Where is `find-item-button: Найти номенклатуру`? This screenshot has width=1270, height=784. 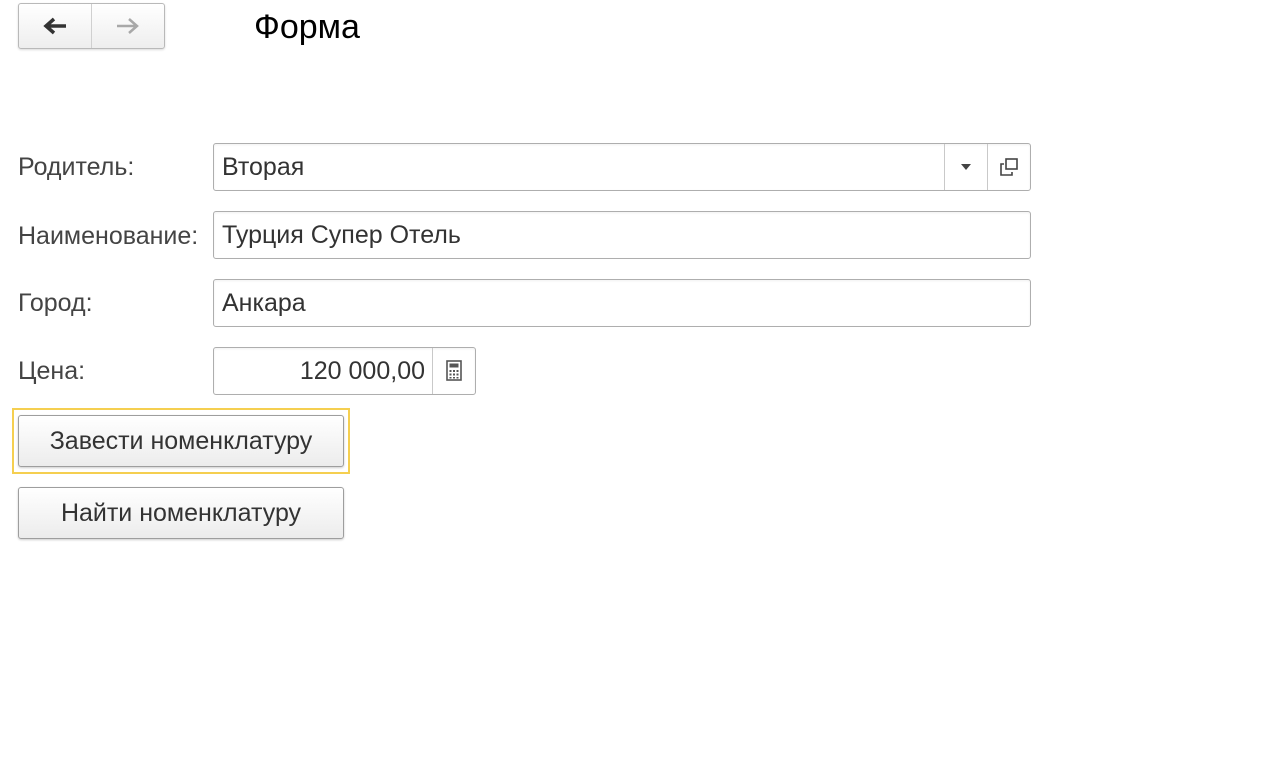 find-item-button: Найти номенклатуру is located at coordinates (181, 513).